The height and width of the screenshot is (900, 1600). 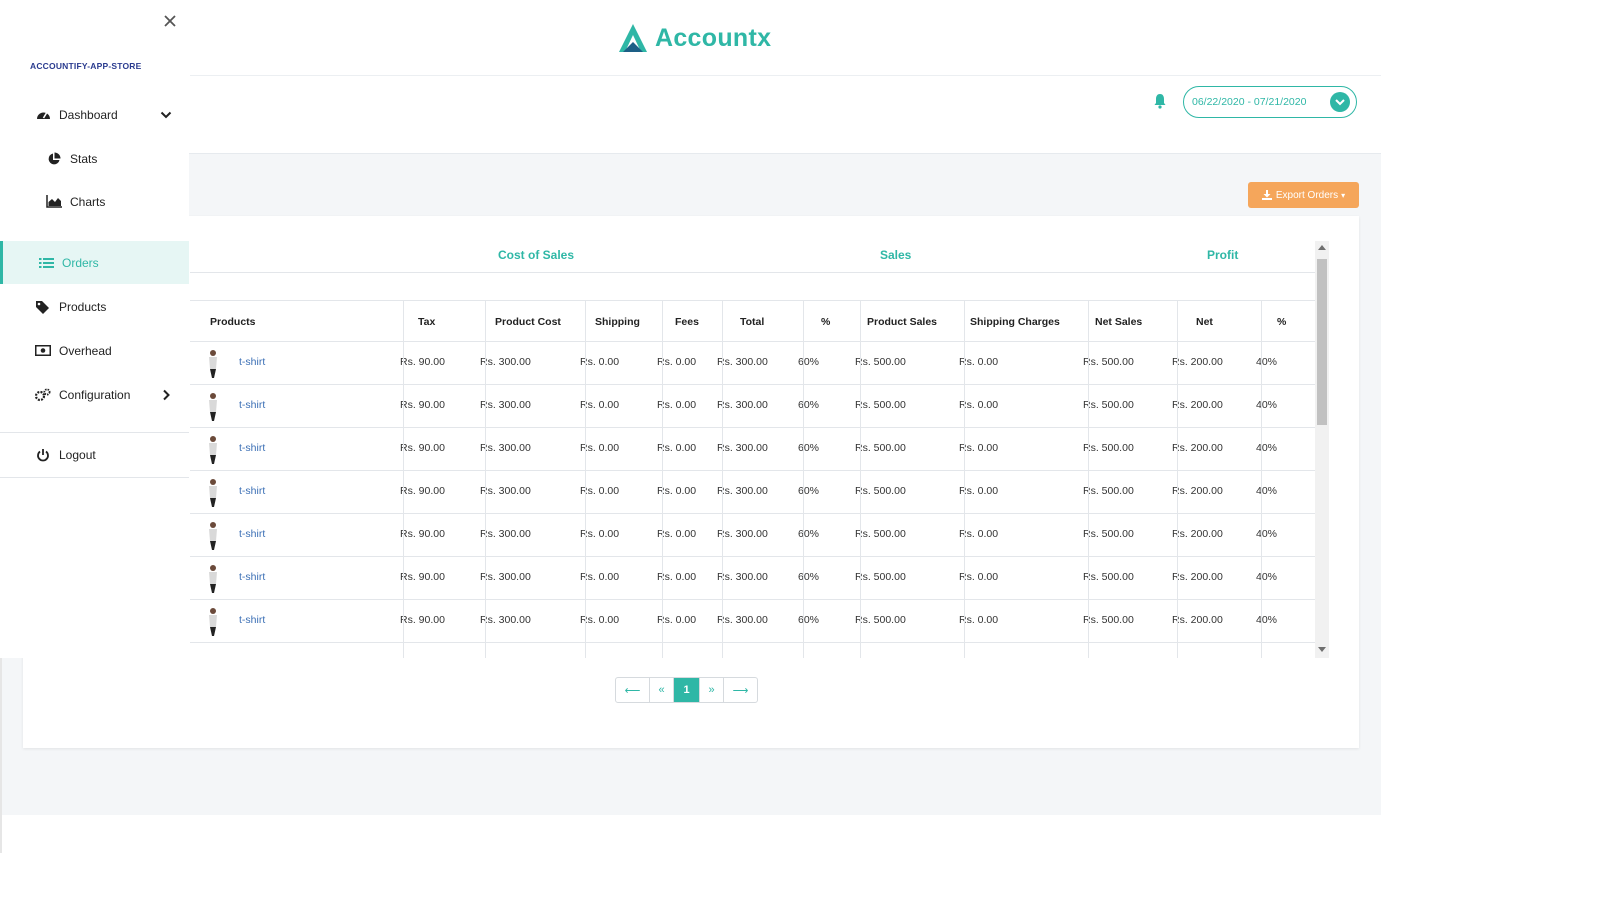 What do you see at coordinates (1303, 195) in the screenshot?
I see `export-orders-button: Export Orders ▾` at bounding box center [1303, 195].